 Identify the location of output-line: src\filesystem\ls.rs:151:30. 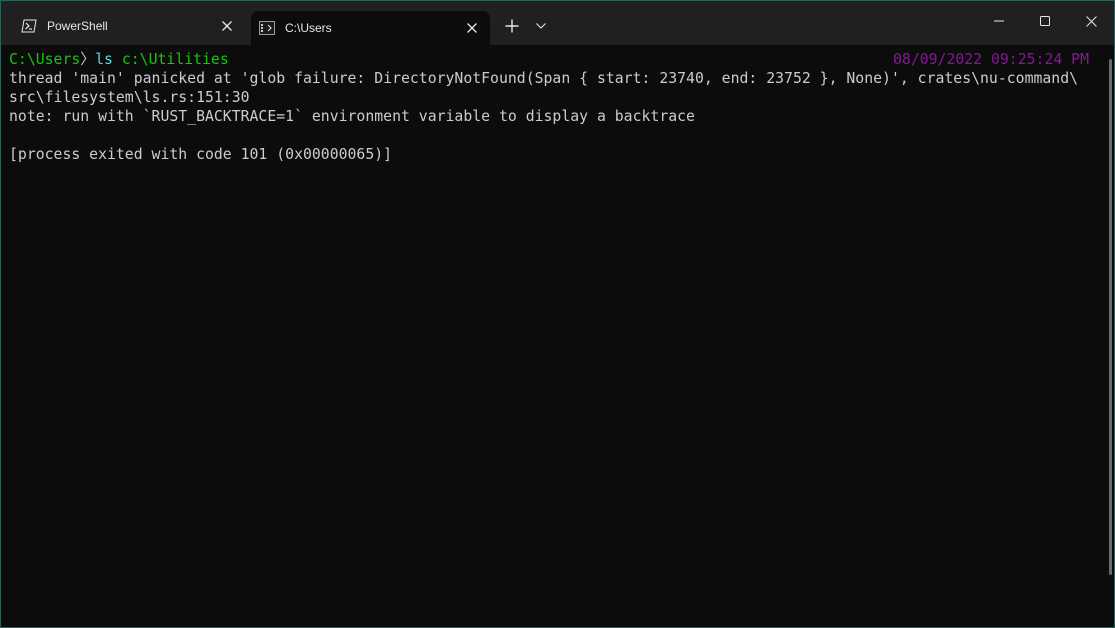
(129, 97).